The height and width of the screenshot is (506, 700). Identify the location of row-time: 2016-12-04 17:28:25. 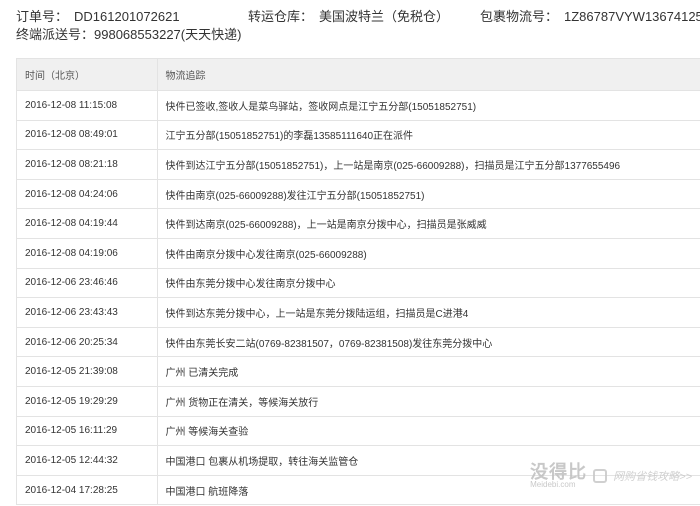
(87, 490).